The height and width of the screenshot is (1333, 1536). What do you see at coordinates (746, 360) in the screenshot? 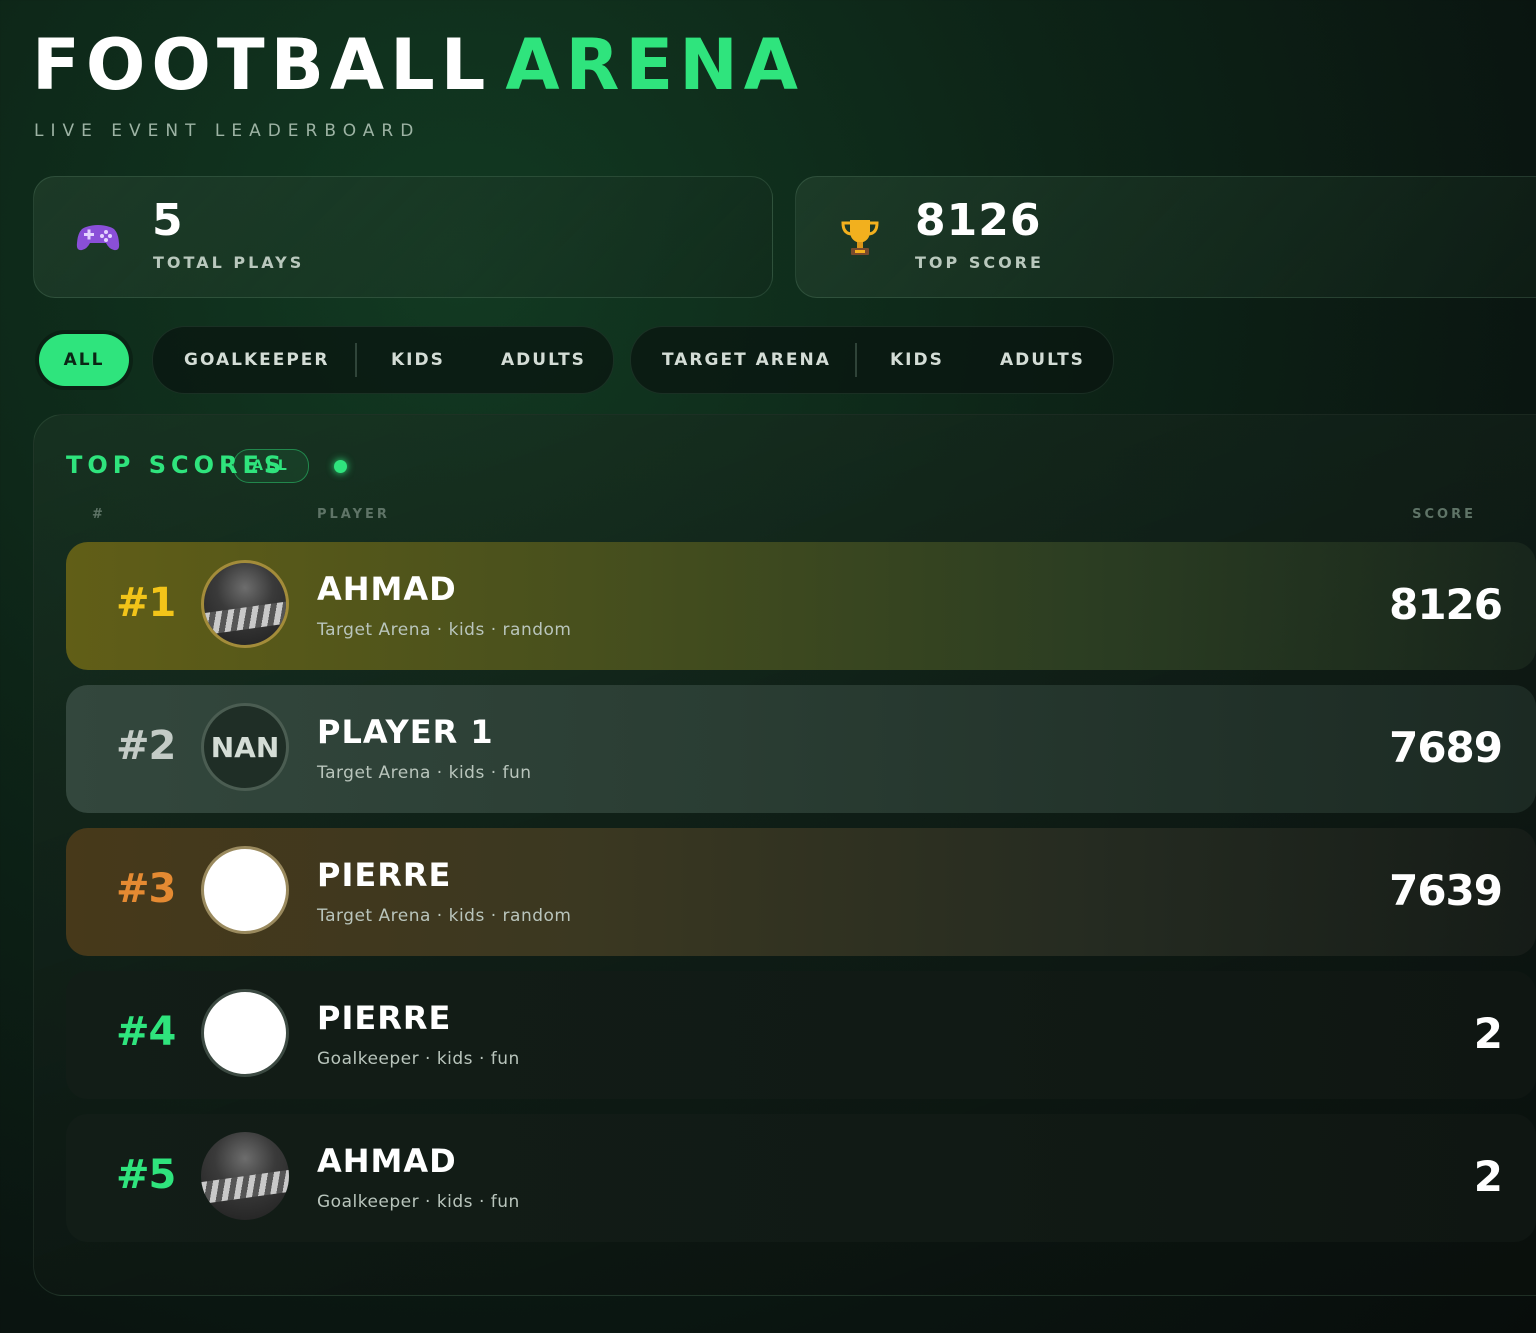
I see `filter-target-arena-button: TARGET ARENA` at bounding box center [746, 360].